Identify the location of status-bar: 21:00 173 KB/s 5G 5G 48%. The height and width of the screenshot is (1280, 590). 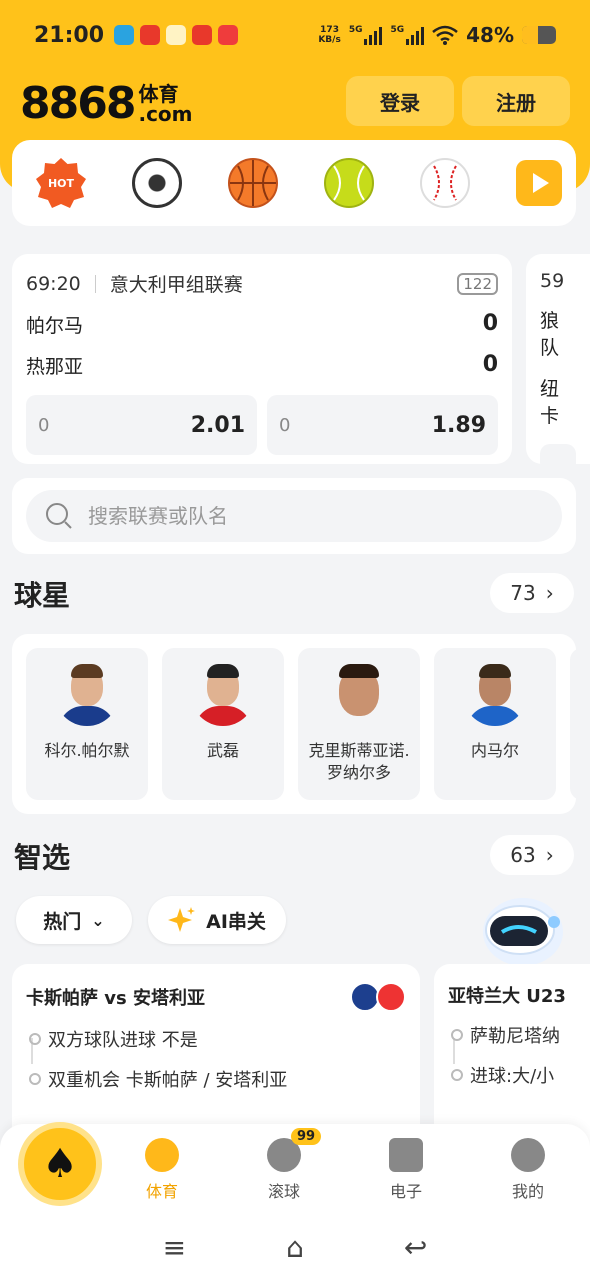
(295, 35).